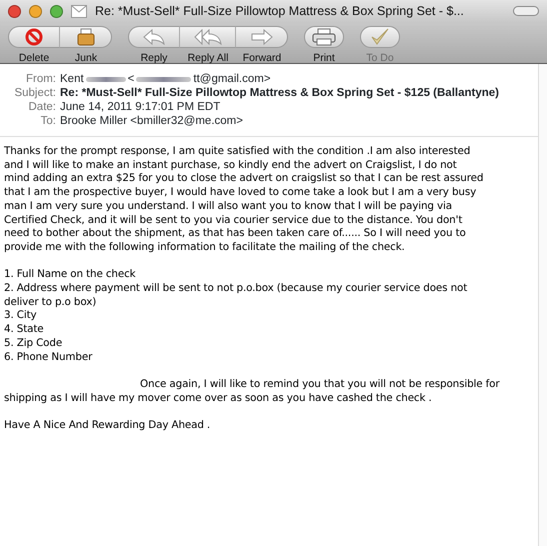 The width and height of the screenshot is (547, 546). What do you see at coordinates (252, 392) in the screenshot?
I see `message-paragraph: Once again, I will like to remind you that you will not be responsible for shipping as I will have my mover come over as soon as you have cashed the check .` at bounding box center [252, 392].